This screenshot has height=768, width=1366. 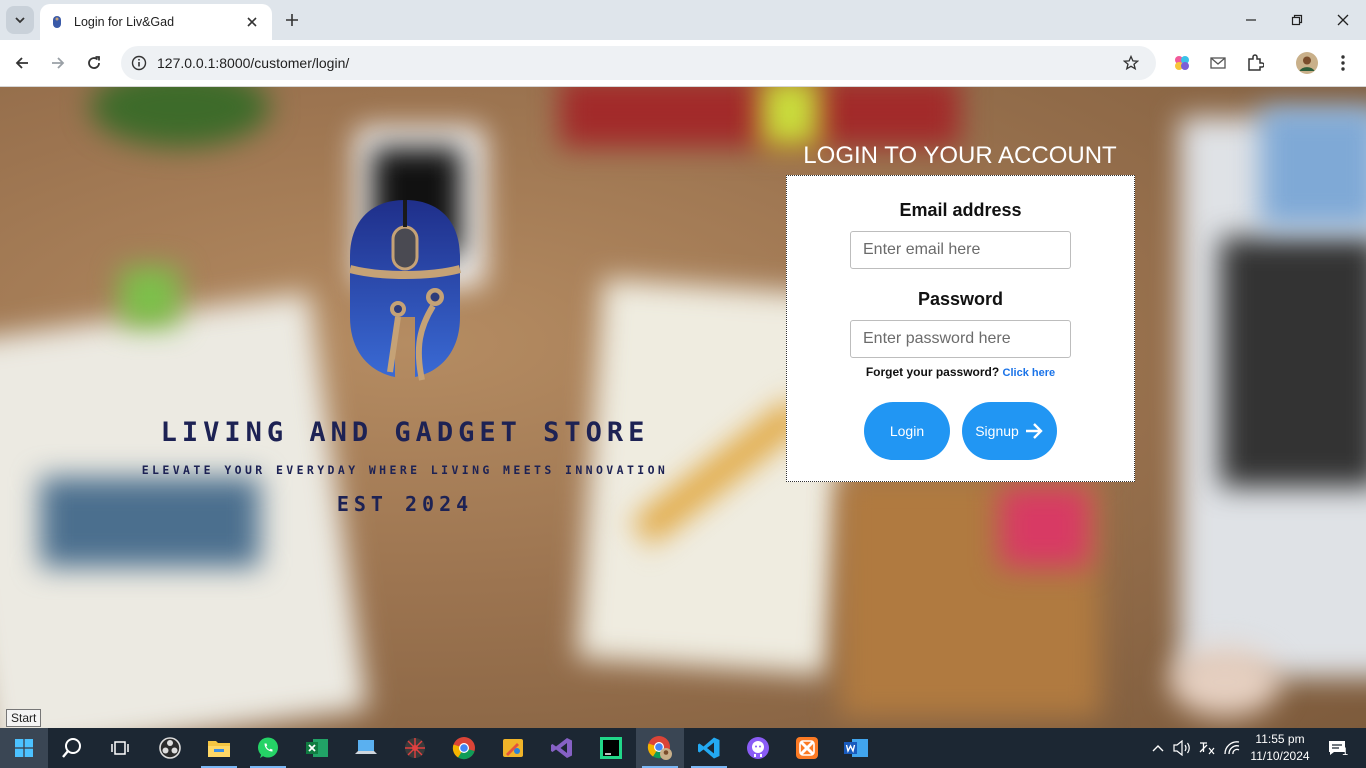 I want to click on brand-name: LIVING AND GADGET STORE, so click(x=405, y=432).